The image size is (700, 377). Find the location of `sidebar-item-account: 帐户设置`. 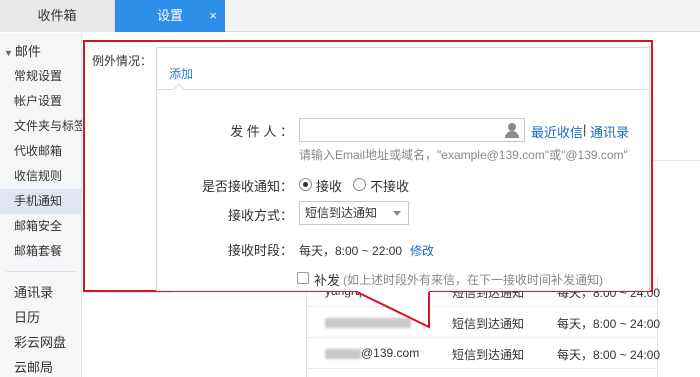

sidebar-item-account: 帐户设置 is located at coordinates (41, 101).